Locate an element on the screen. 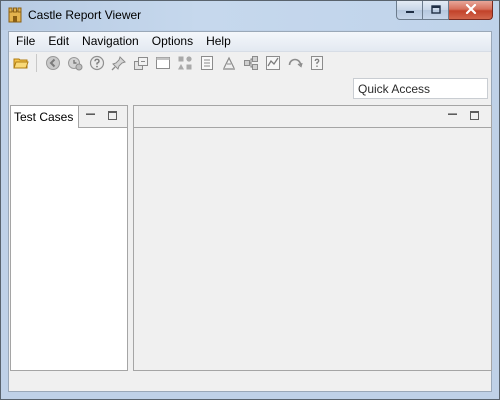  editor-view-header is located at coordinates (312, 117).